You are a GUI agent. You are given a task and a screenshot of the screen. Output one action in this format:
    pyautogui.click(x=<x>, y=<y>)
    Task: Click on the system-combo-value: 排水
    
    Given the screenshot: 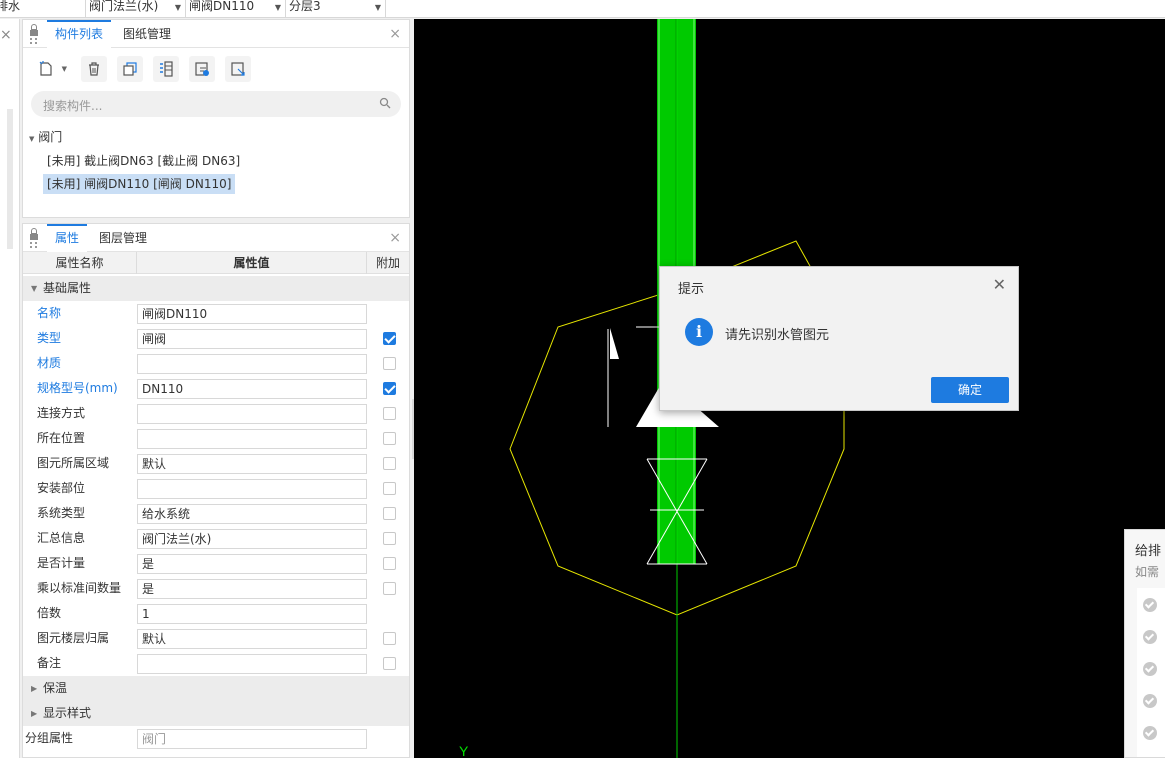 What is the action you would take?
    pyautogui.click(x=10, y=6)
    